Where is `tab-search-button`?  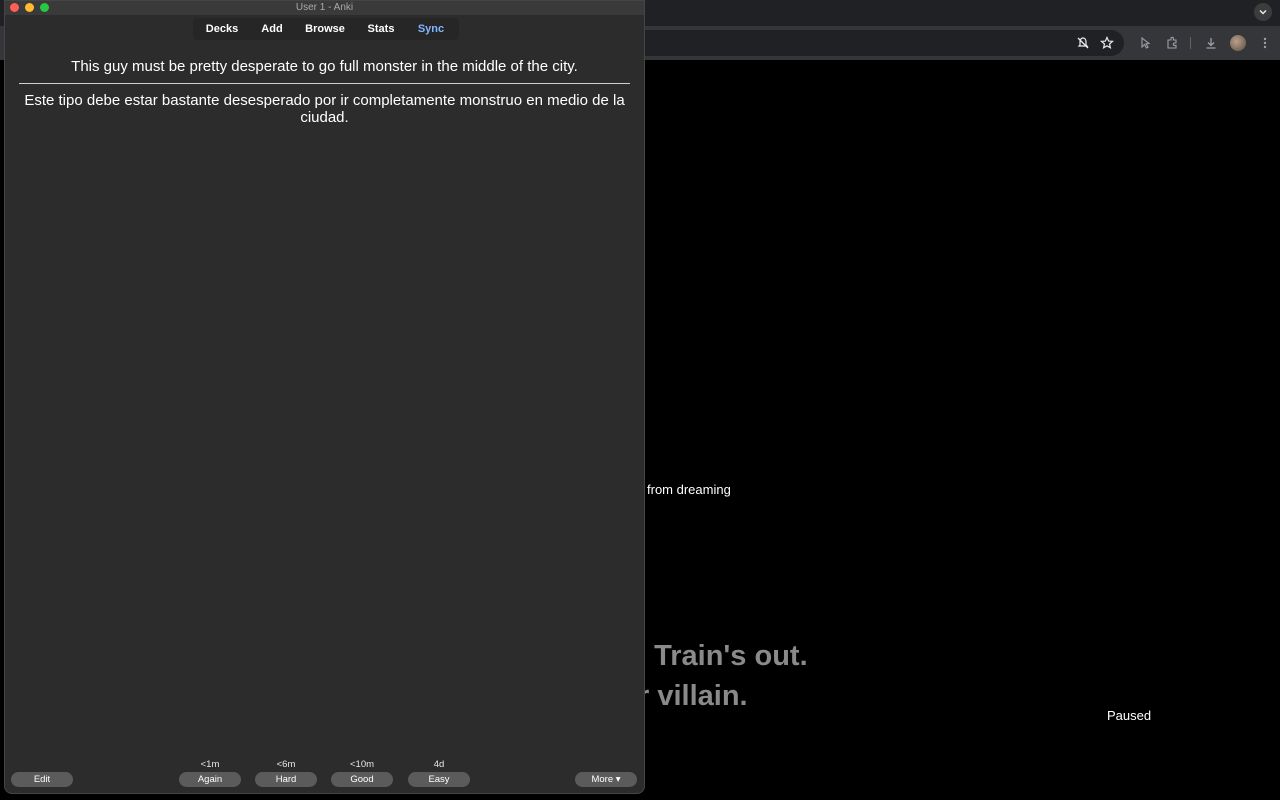
tab-search-button is located at coordinates (1263, 12).